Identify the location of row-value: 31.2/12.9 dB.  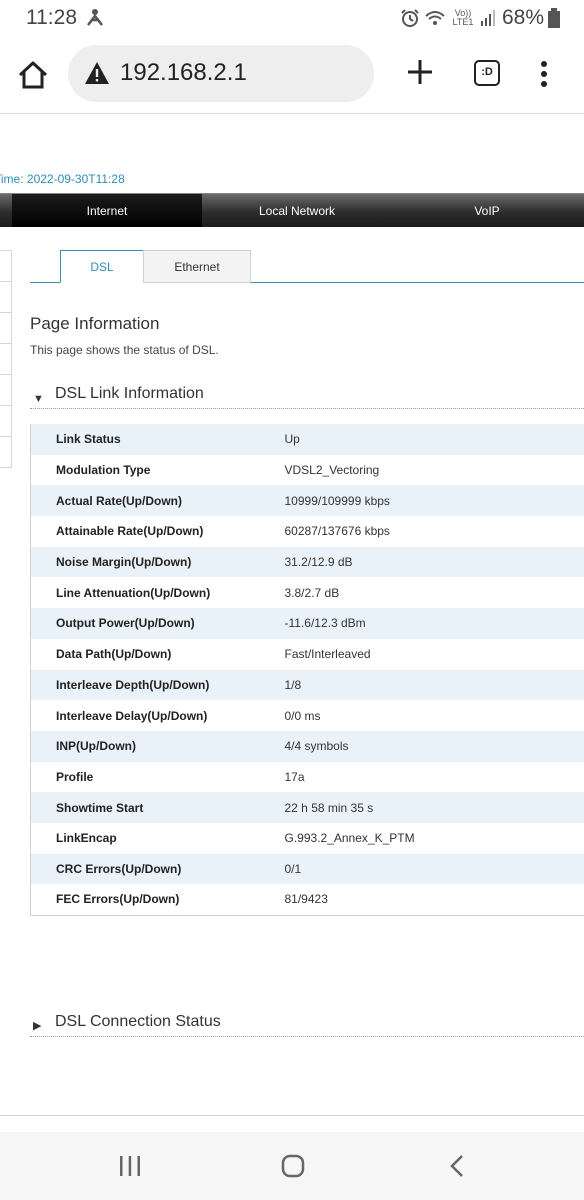
(318, 562).